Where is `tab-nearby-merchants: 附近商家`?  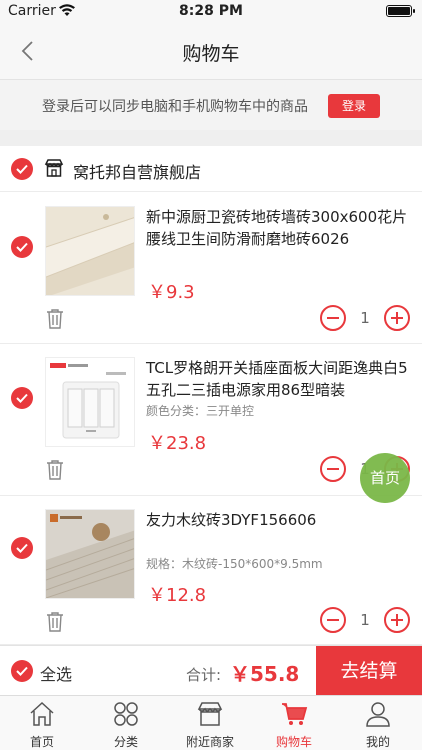
tab-nearby-merchants: 附近商家 is located at coordinates (210, 723).